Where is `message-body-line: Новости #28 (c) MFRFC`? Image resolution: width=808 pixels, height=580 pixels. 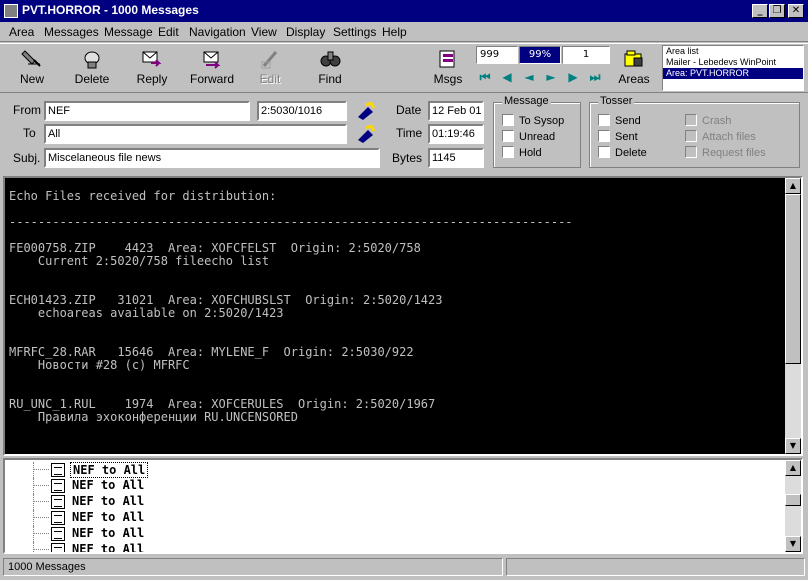
message-body-line: Новости #28 (c) MFRFC is located at coordinates (99, 365).